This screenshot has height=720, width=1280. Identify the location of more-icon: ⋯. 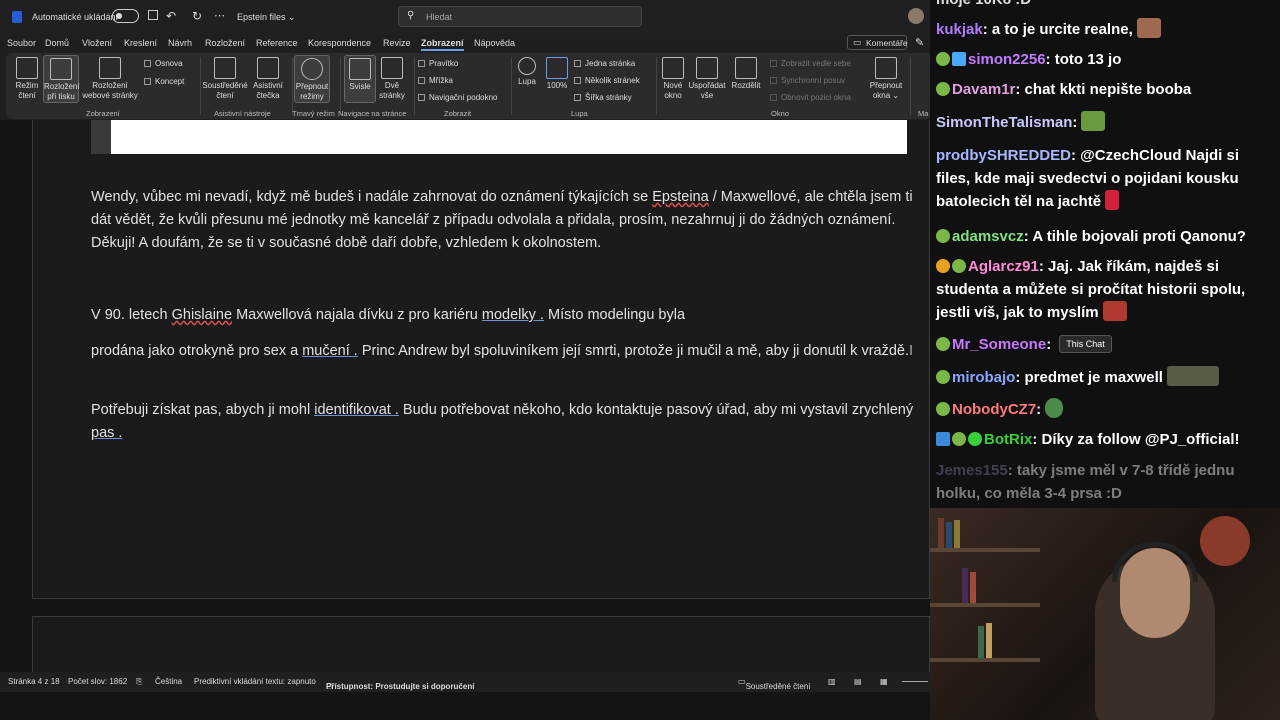
(219, 15).